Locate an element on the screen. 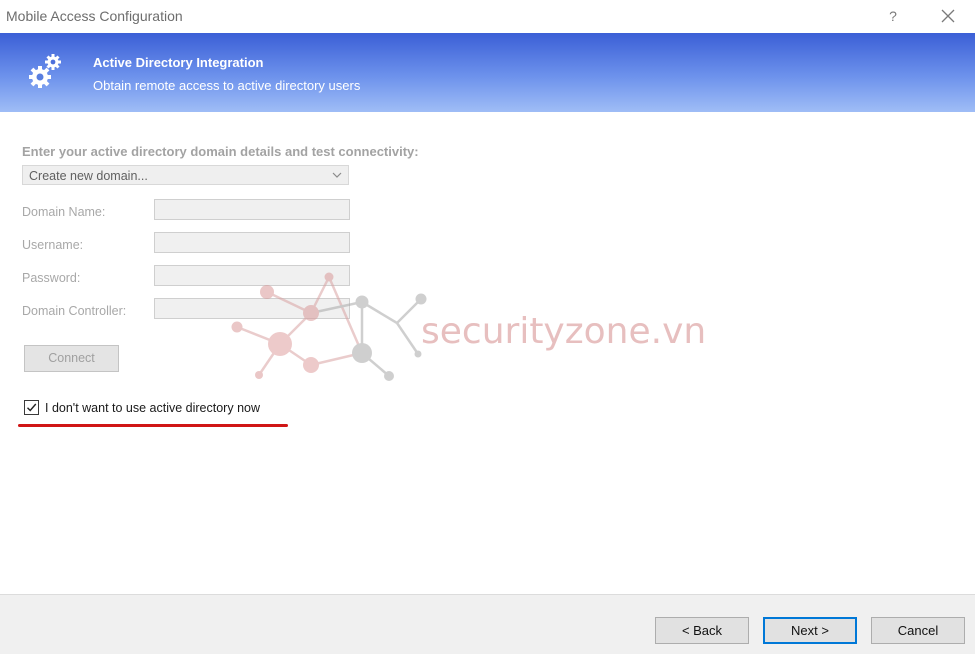 The height and width of the screenshot is (654, 975). gears-icon is located at coordinates (45, 71).